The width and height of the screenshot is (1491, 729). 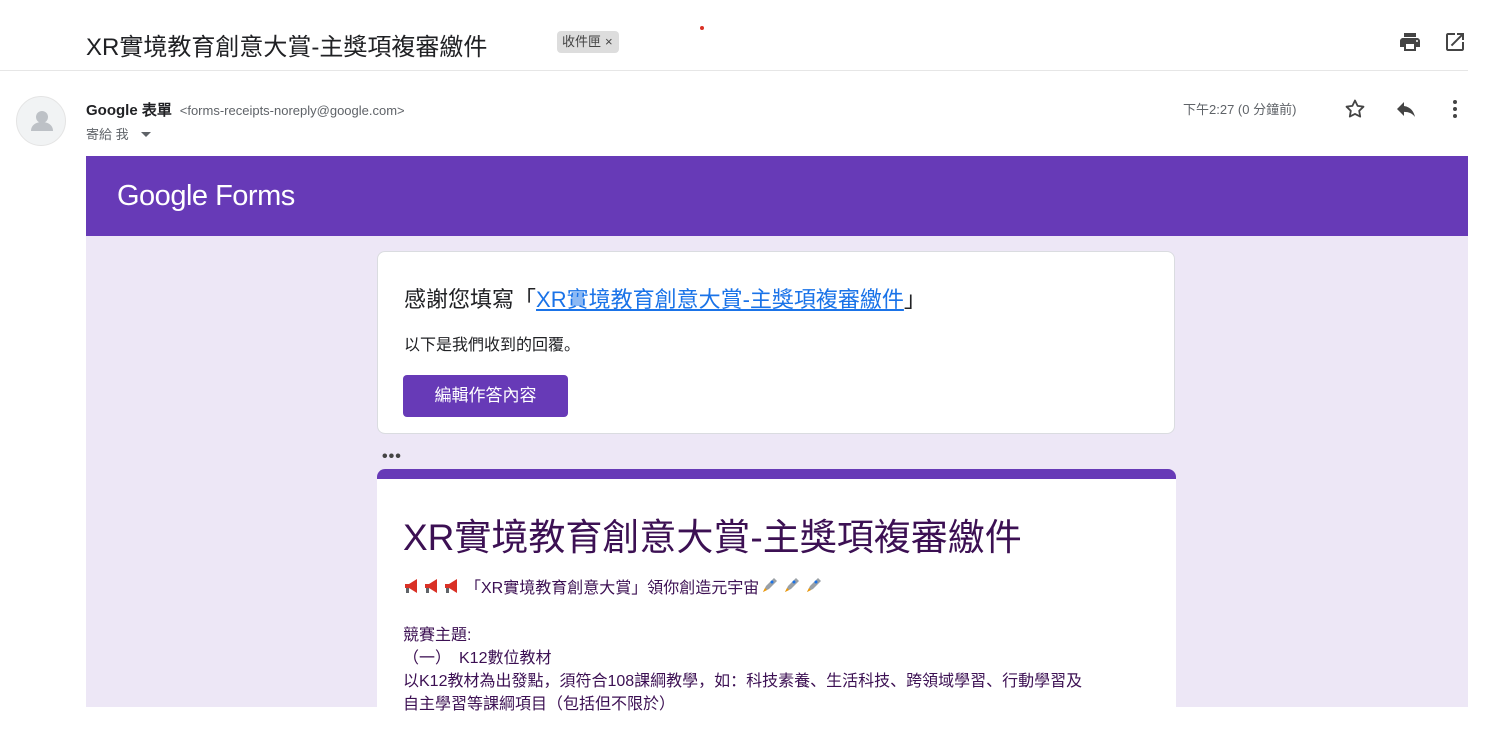 What do you see at coordinates (492, 345) in the screenshot?
I see `received-text: 以下是我們收到的回覆。` at bounding box center [492, 345].